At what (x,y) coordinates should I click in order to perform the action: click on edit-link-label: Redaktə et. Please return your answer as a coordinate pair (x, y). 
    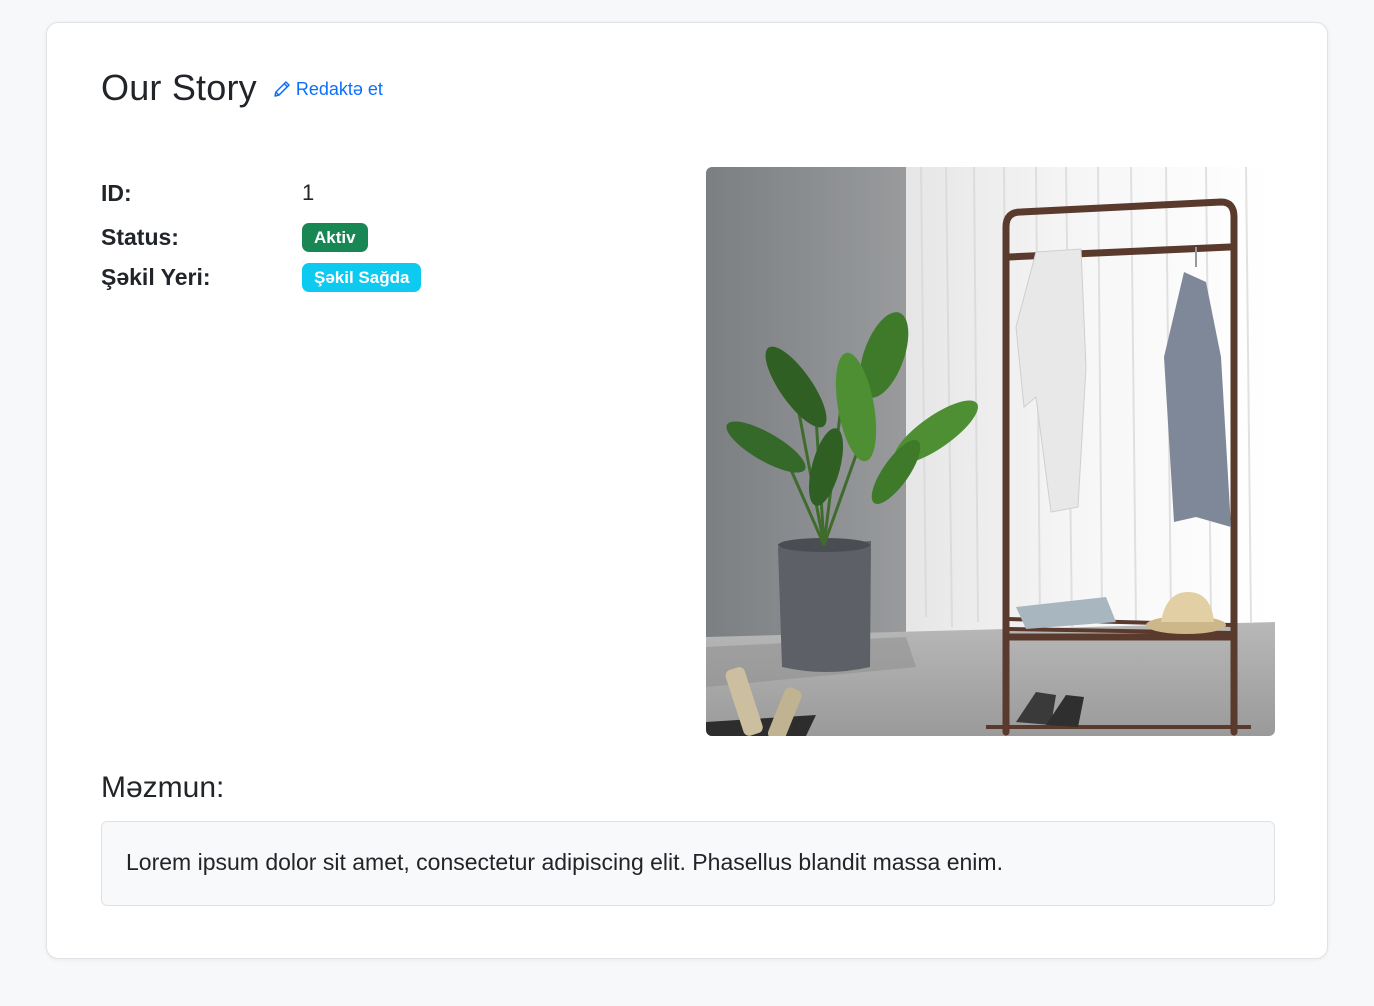
    Looking at the image, I should click on (339, 88).